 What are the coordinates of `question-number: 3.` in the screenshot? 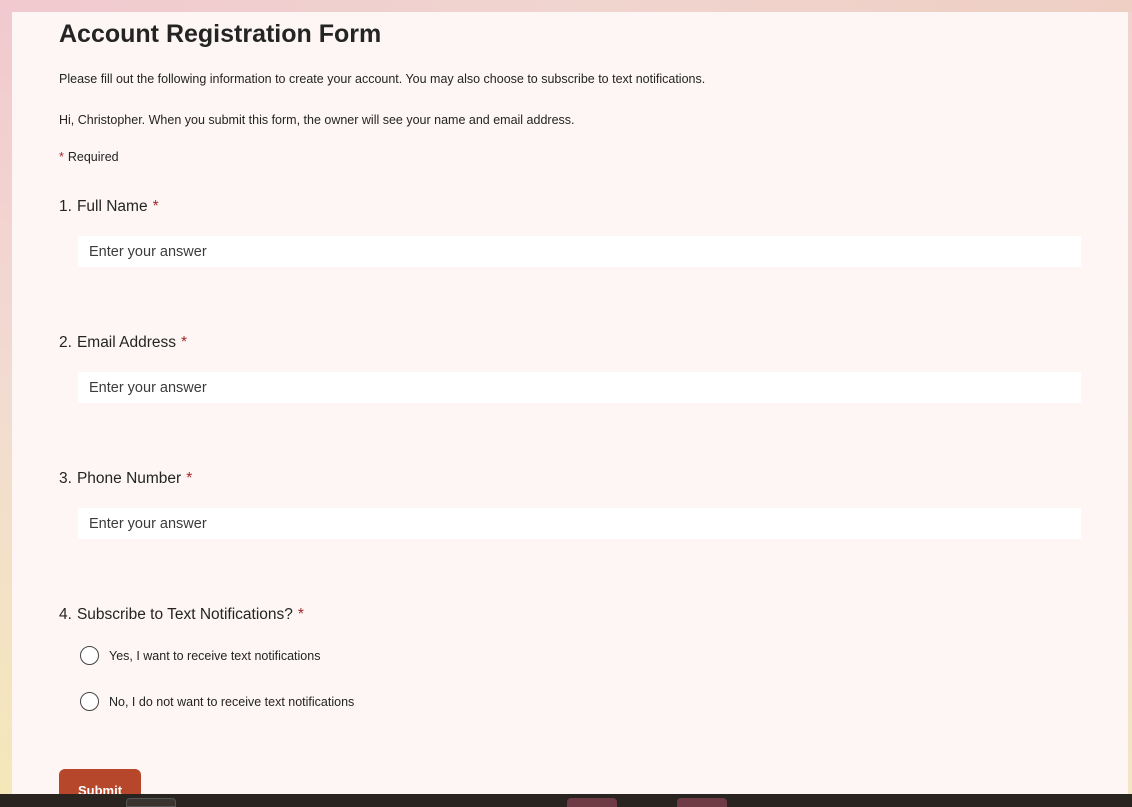 It's located at (65, 478).